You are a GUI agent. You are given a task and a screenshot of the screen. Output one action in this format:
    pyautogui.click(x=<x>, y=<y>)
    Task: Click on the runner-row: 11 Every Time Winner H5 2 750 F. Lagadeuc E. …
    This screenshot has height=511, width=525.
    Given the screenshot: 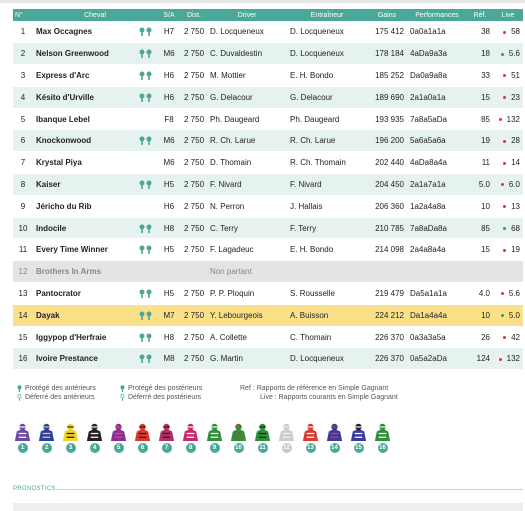 What is the action you would take?
    pyautogui.click(x=268, y=250)
    